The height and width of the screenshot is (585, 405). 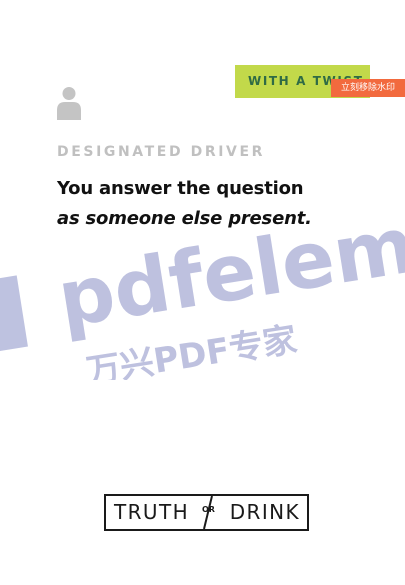 What do you see at coordinates (152, 512) in the screenshot?
I see `logo-truth: TRUTH` at bounding box center [152, 512].